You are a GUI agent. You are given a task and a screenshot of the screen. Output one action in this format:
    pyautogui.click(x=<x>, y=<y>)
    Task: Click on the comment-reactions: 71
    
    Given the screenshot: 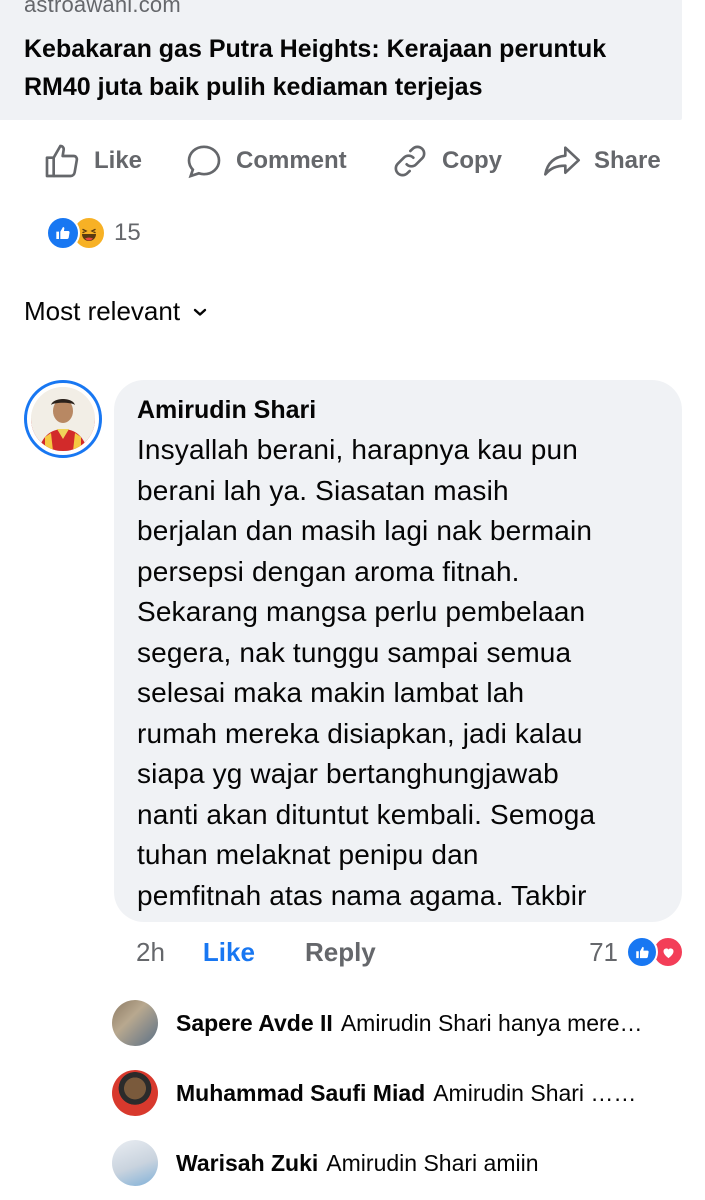 What is the action you would take?
    pyautogui.click(x=636, y=952)
    